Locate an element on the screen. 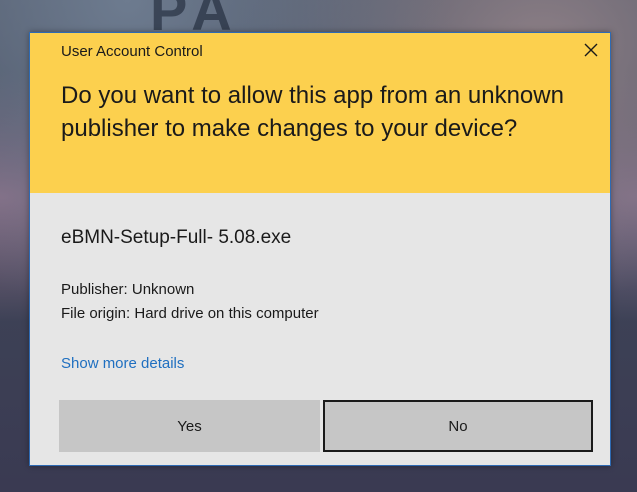 This screenshot has height=492, width=637. show-more-details-link: Show more details is located at coordinates (122, 363).